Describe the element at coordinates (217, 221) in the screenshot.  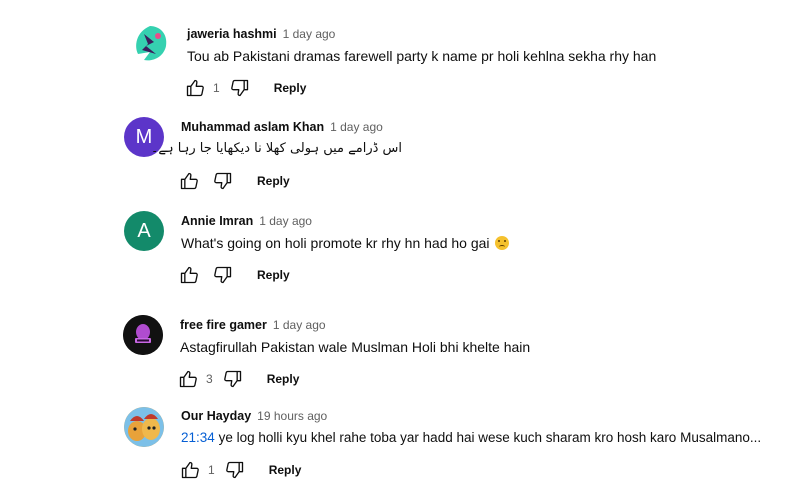
I see `comment-author: Annie Imran` at that location.